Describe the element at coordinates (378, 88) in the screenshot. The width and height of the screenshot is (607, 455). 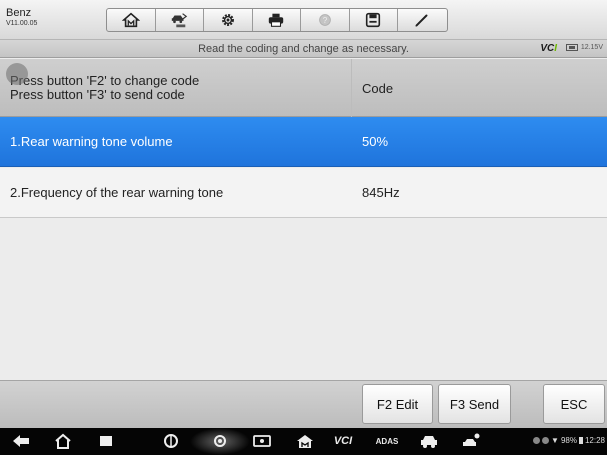
I see `header-code-label: Code` at that location.